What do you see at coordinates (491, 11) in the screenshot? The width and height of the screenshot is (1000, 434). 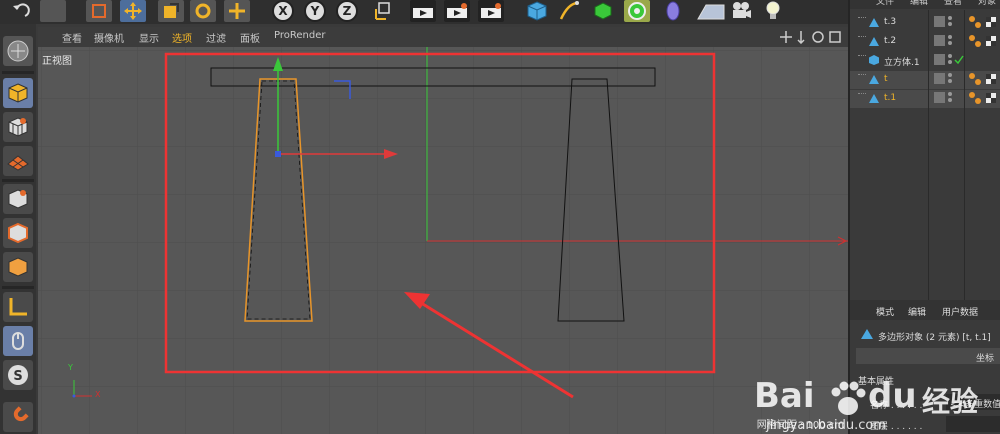 I see `render-settings-icon` at bounding box center [491, 11].